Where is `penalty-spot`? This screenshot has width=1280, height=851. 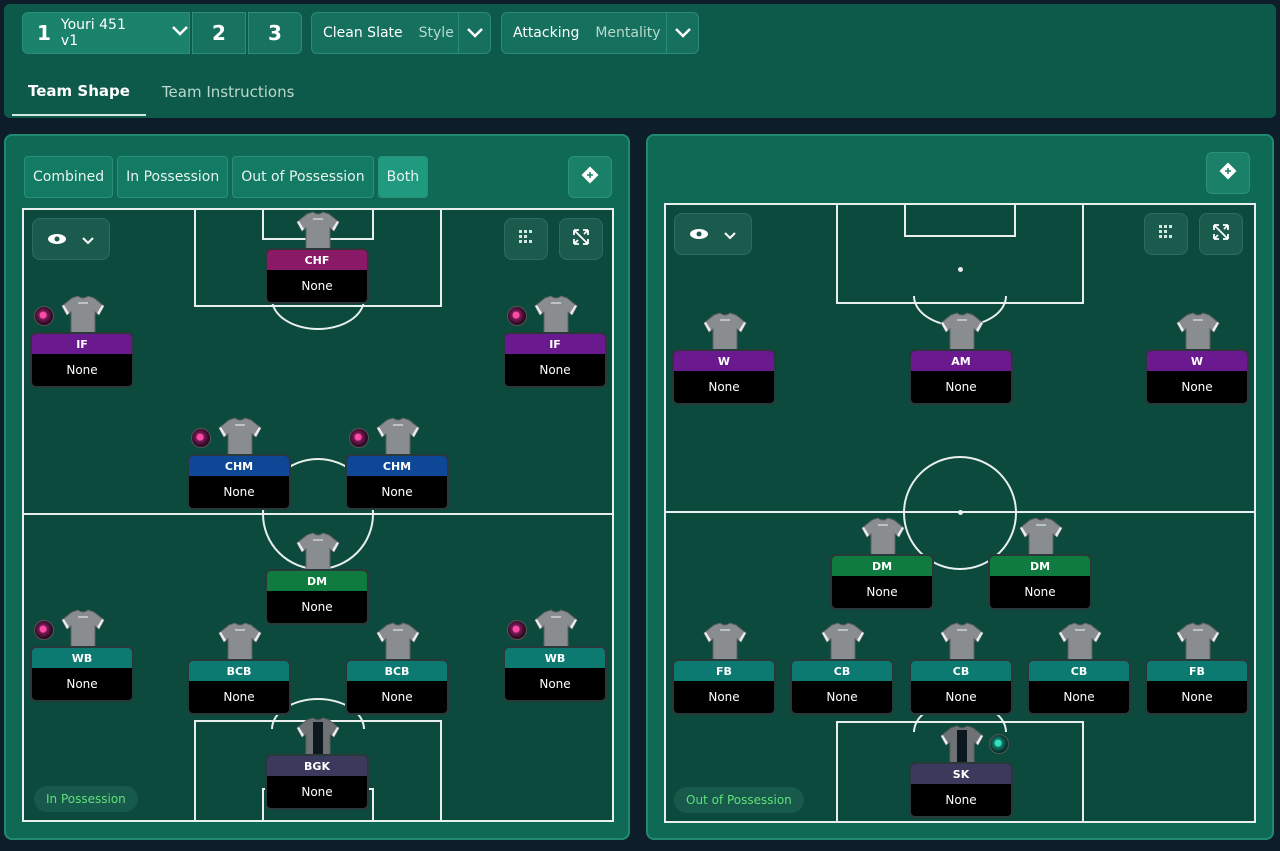
penalty-spot is located at coordinates (960, 269).